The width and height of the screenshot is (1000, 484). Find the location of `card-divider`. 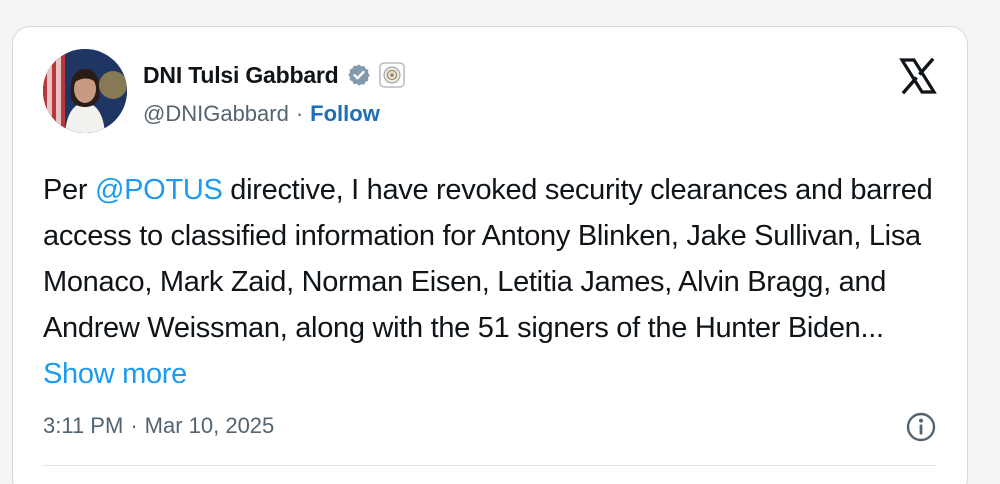

card-divider is located at coordinates (490, 465).